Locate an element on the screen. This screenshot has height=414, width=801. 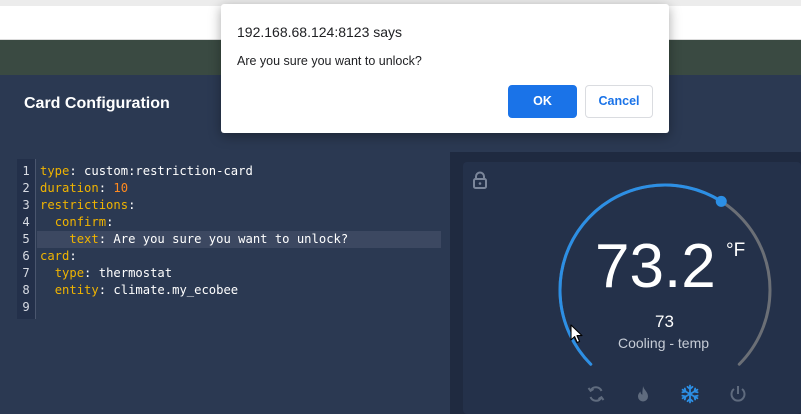
line-number: 3 is located at coordinates (26, 205).